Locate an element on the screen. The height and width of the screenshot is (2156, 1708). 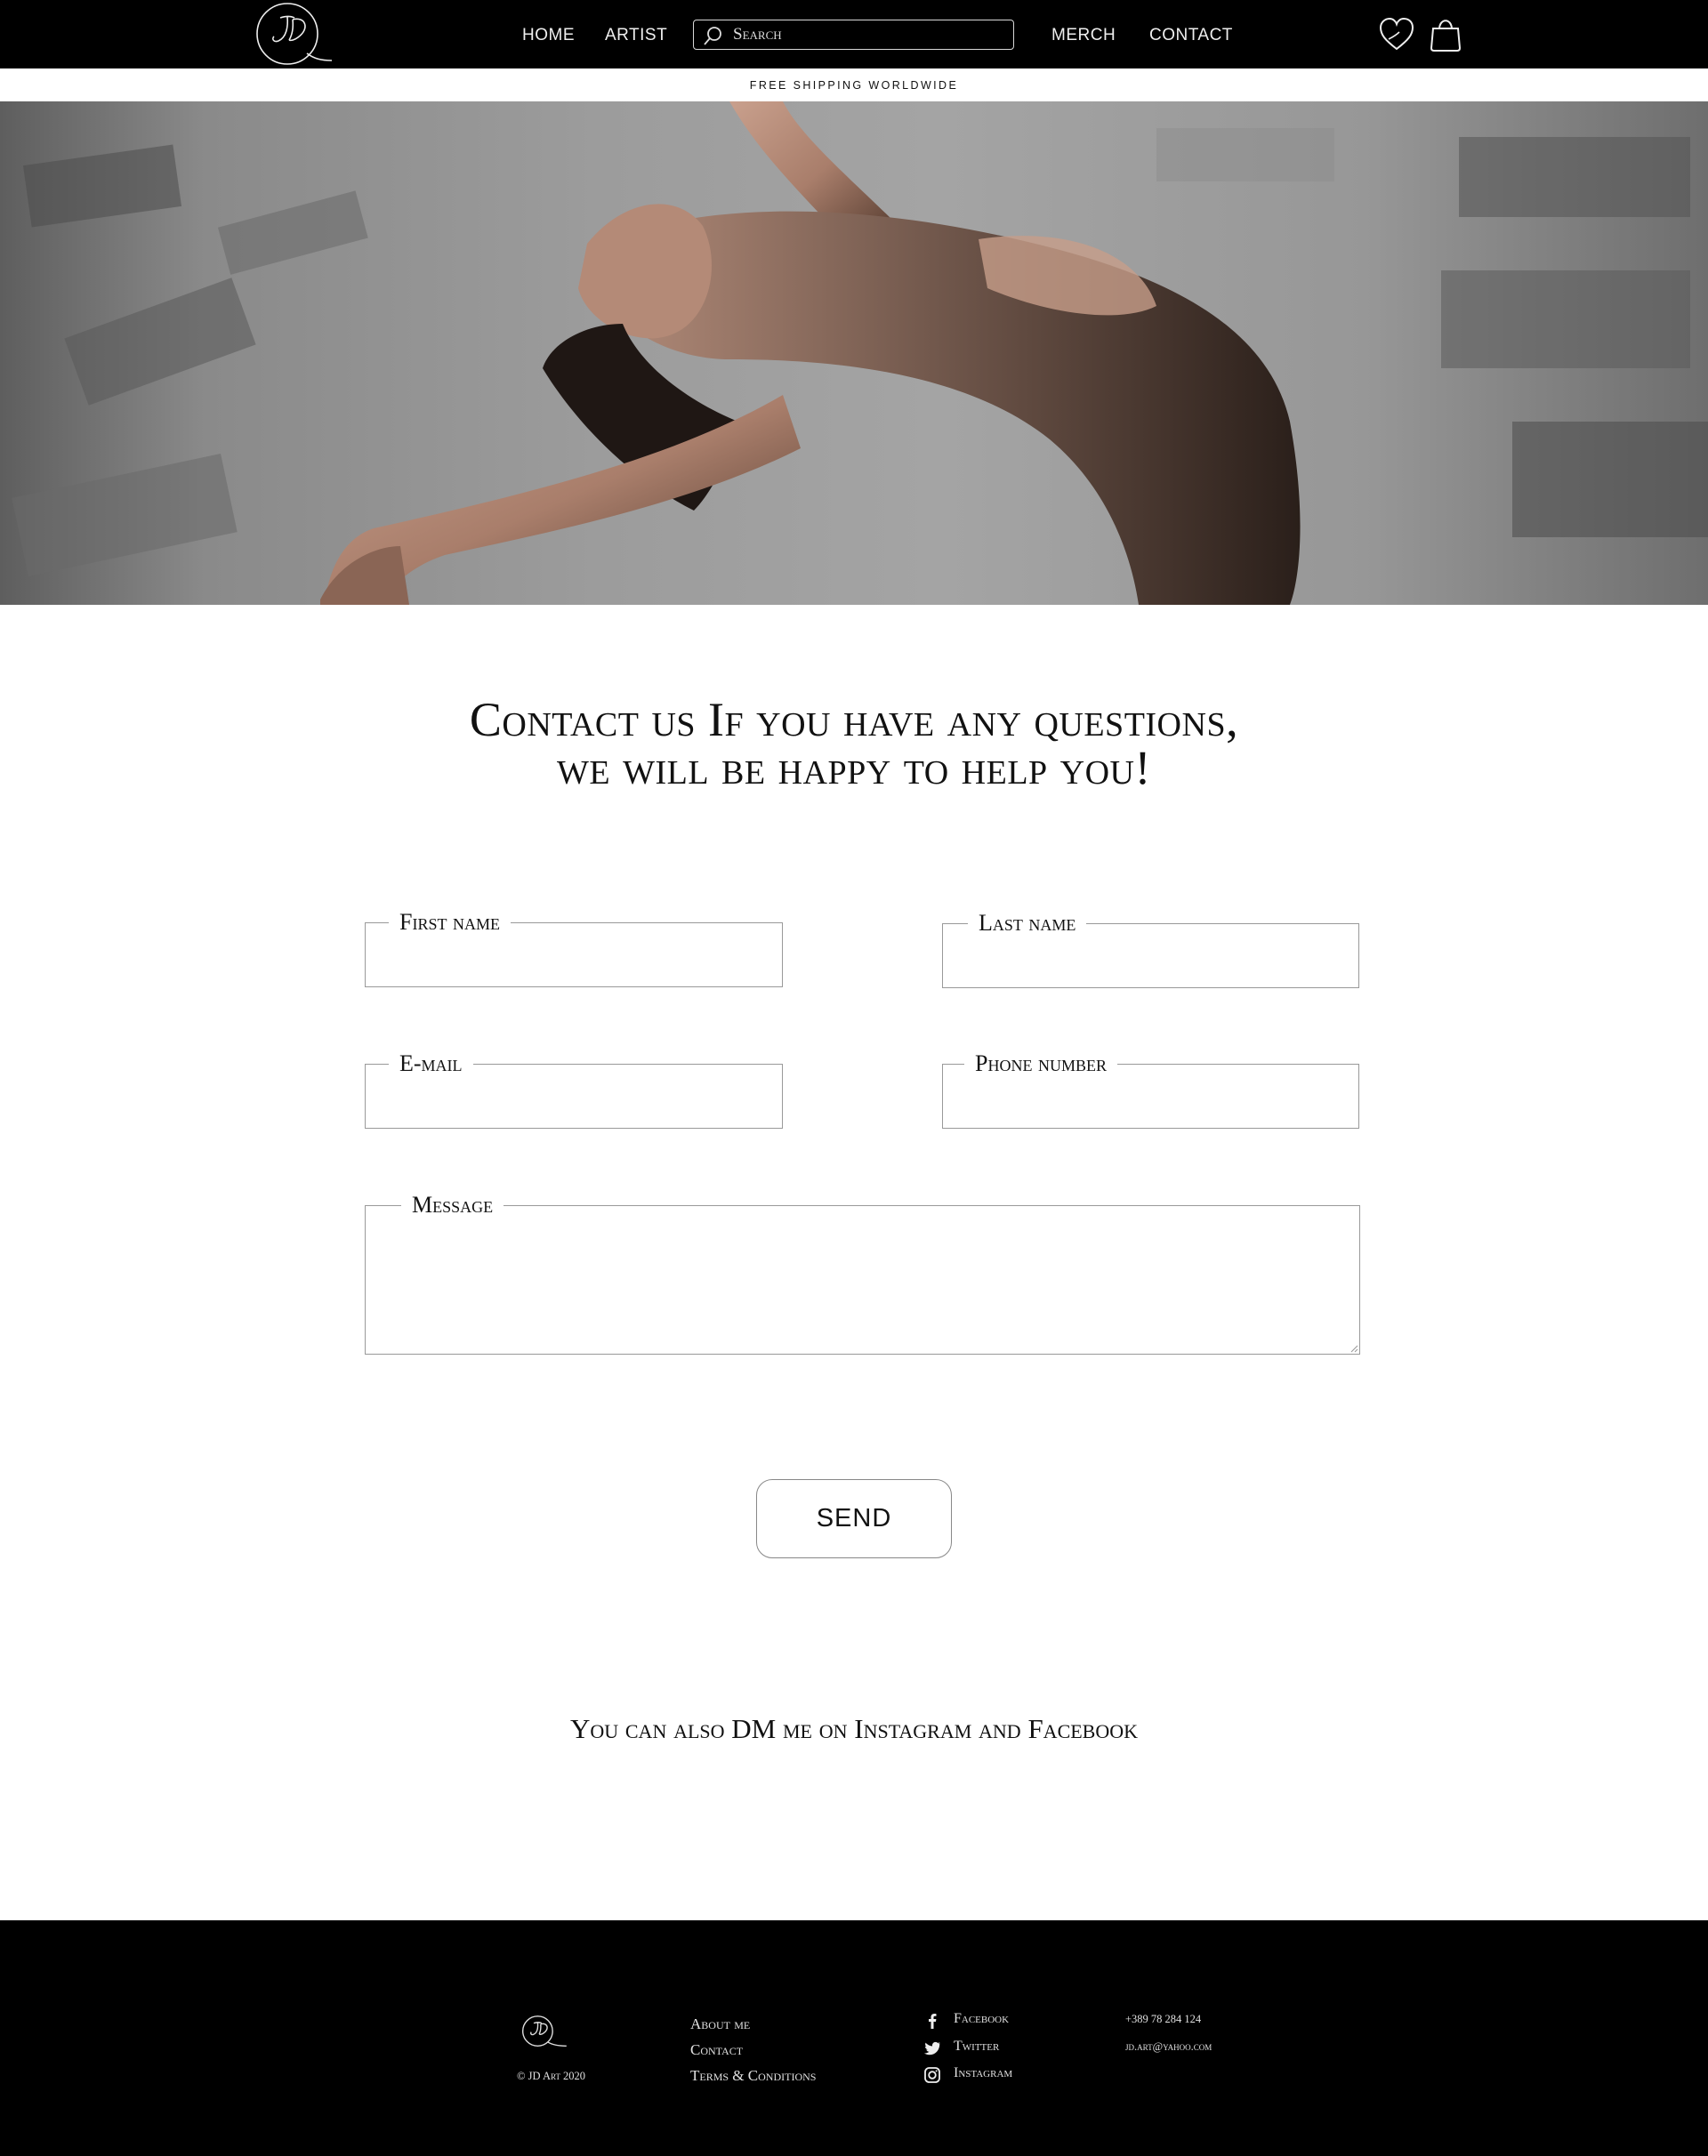
send-button: SEND is located at coordinates (854, 1518).